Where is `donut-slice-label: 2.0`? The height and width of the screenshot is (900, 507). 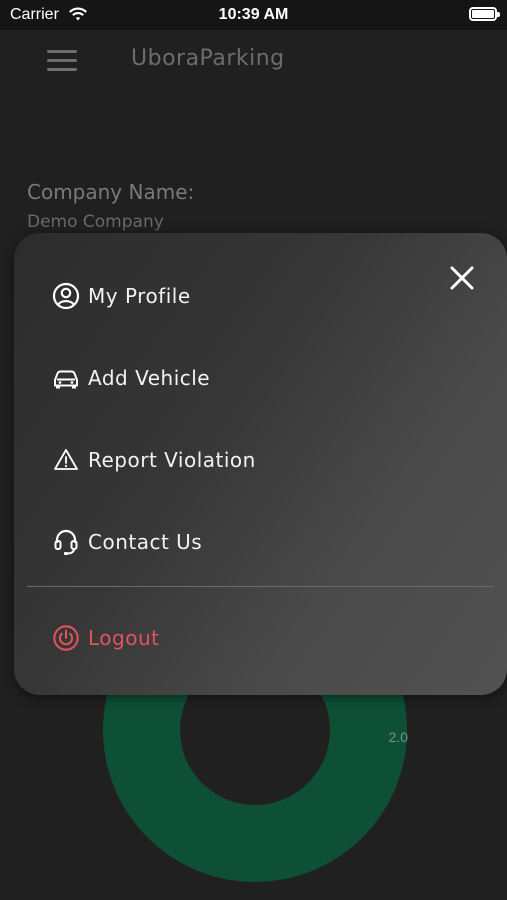 donut-slice-label: 2.0 is located at coordinates (399, 737).